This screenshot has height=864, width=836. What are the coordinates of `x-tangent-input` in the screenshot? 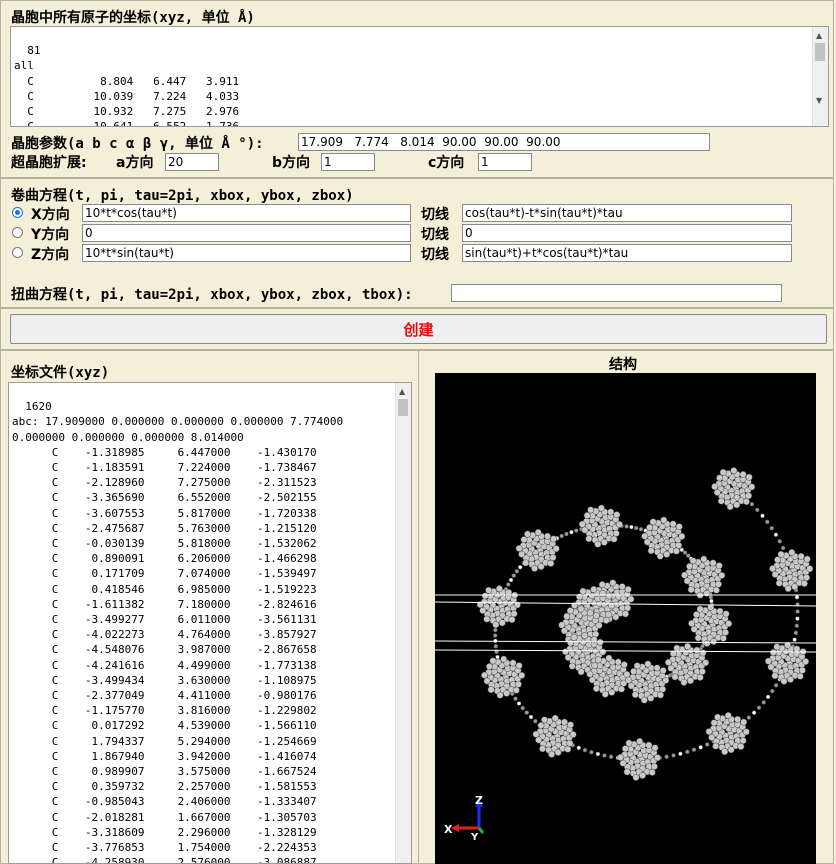 It's located at (627, 213).